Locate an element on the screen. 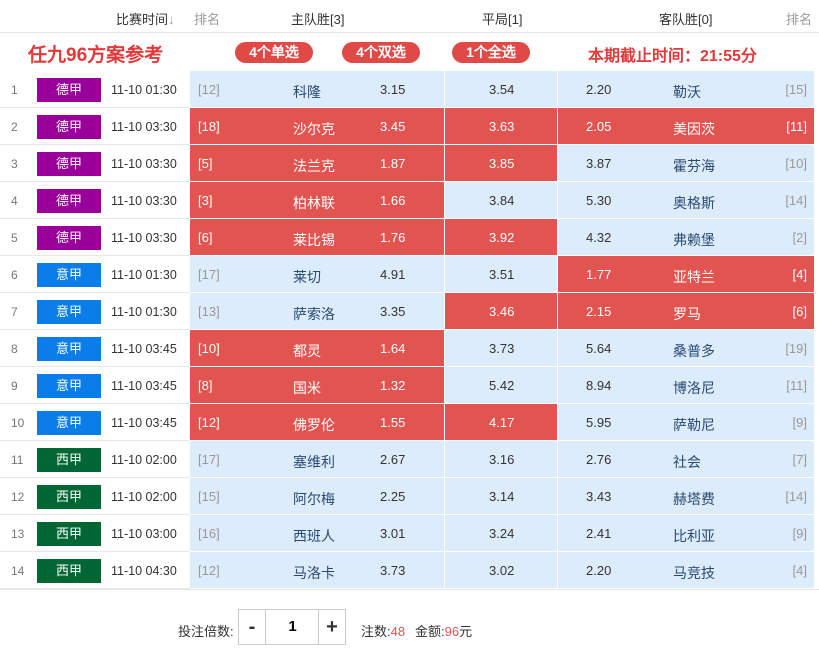 The width and height of the screenshot is (819, 653). amount-label: 金额: is located at coordinates (430, 631).